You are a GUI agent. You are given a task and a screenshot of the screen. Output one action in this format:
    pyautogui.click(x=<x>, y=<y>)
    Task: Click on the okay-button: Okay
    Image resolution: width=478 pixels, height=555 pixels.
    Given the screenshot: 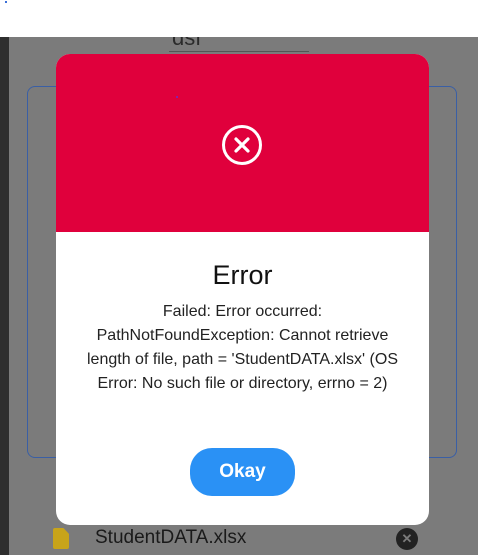 What is the action you would take?
    pyautogui.click(x=242, y=472)
    